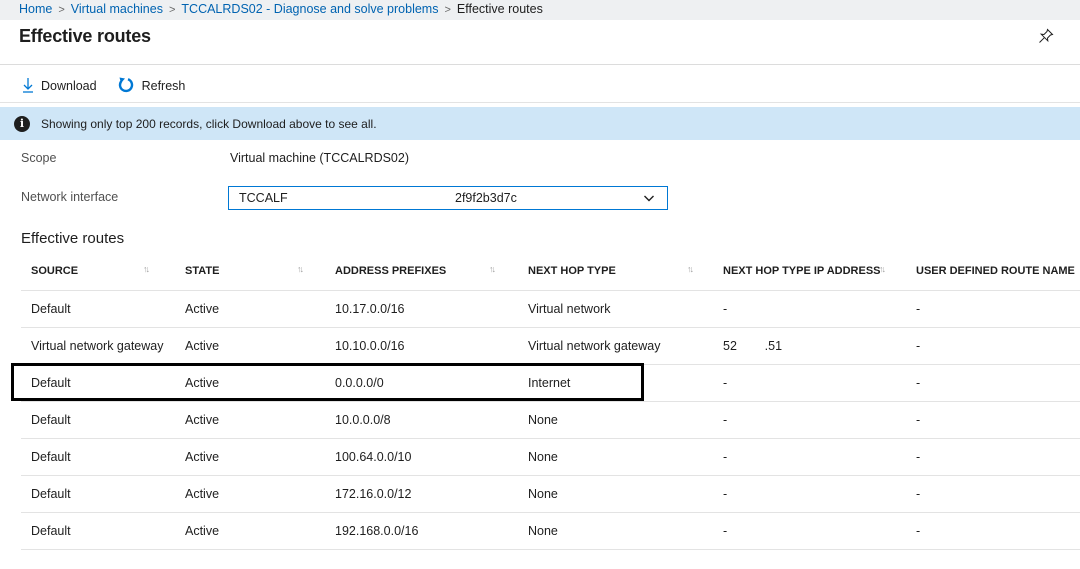 Image resolution: width=1080 pixels, height=569 pixels. I want to click on table-row: Default Active 172.16.0.0/12 None - -, so click(550, 494).